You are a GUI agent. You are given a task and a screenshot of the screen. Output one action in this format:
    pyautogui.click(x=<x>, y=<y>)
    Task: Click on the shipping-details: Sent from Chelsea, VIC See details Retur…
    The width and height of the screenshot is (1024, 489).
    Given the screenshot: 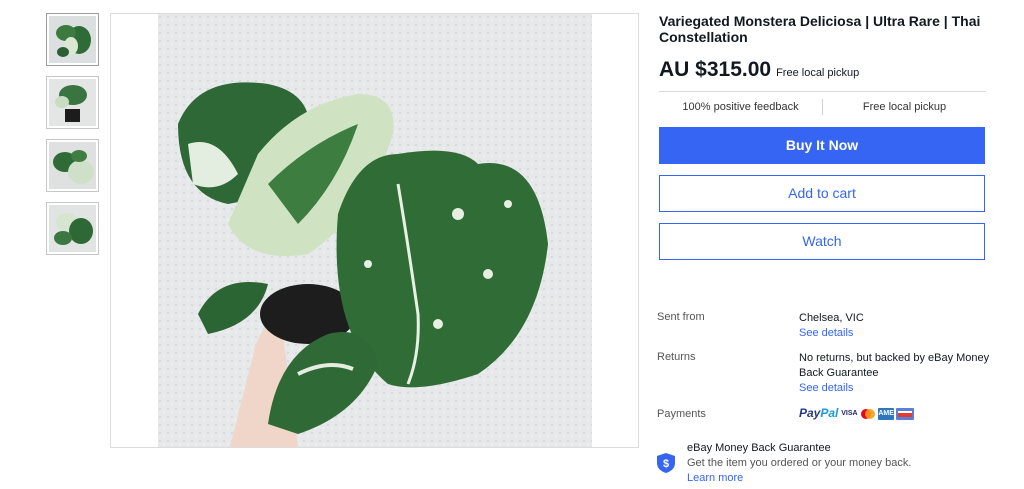 What is the action you would take?
    pyautogui.click(x=827, y=371)
    